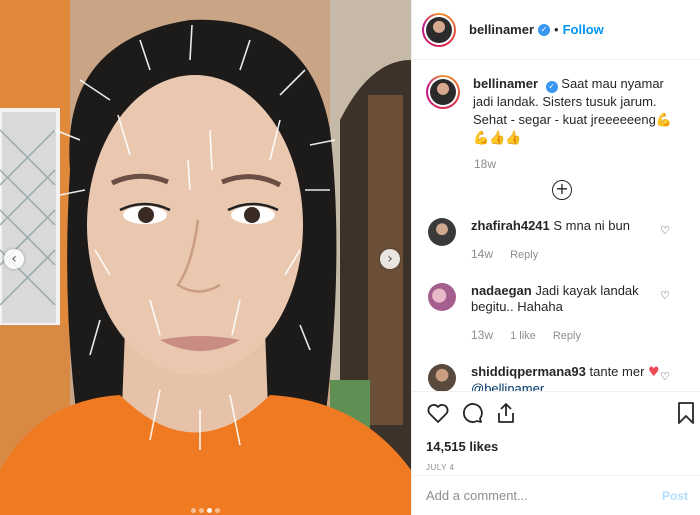 The width and height of the screenshot is (700, 515). What do you see at coordinates (557, 446) in the screenshot?
I see `likes-count: 14,515 likes` at bounding box center [557, 446].